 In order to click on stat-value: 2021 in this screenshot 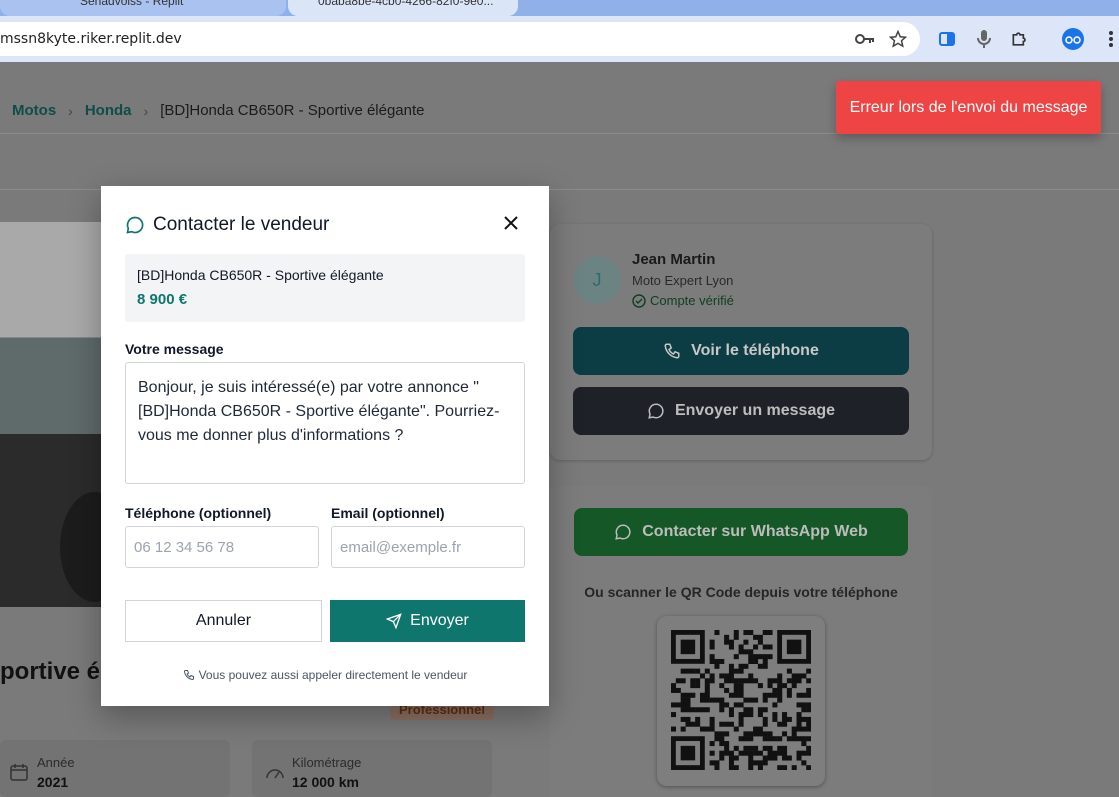, I will do `click(53, 782)`.